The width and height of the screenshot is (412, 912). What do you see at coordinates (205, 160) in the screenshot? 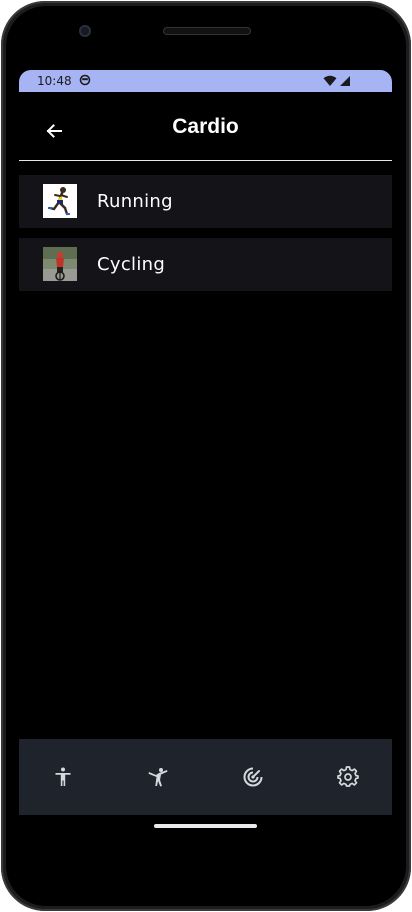
I see `app-bar-divider` at bounding box center [205, 160].